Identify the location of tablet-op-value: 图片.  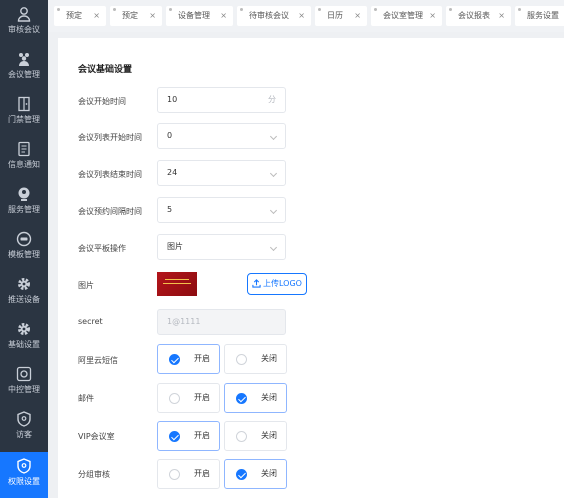
(175, 246).